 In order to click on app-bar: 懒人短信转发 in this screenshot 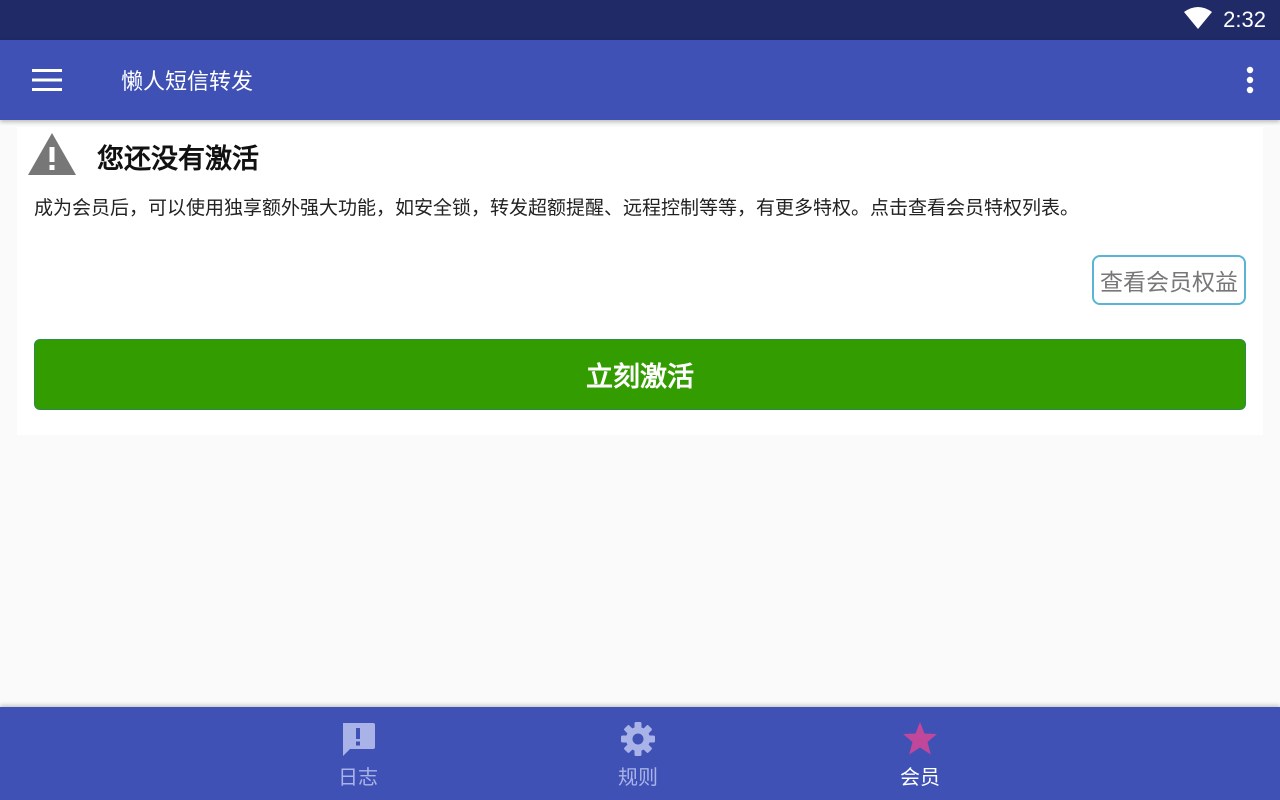, I will do `click(640, 80)`.